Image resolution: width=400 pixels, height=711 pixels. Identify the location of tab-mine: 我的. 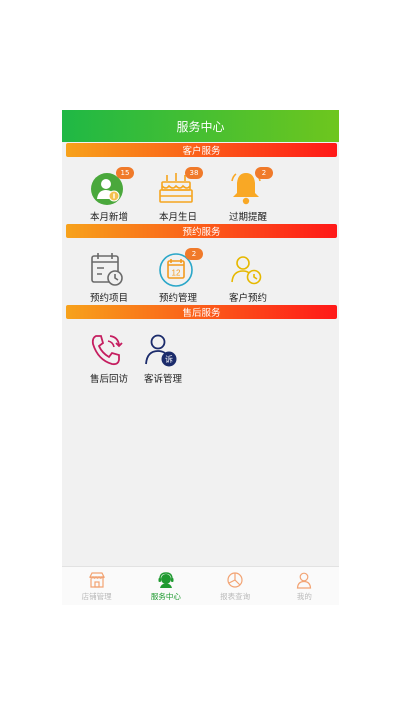
(304, 586).